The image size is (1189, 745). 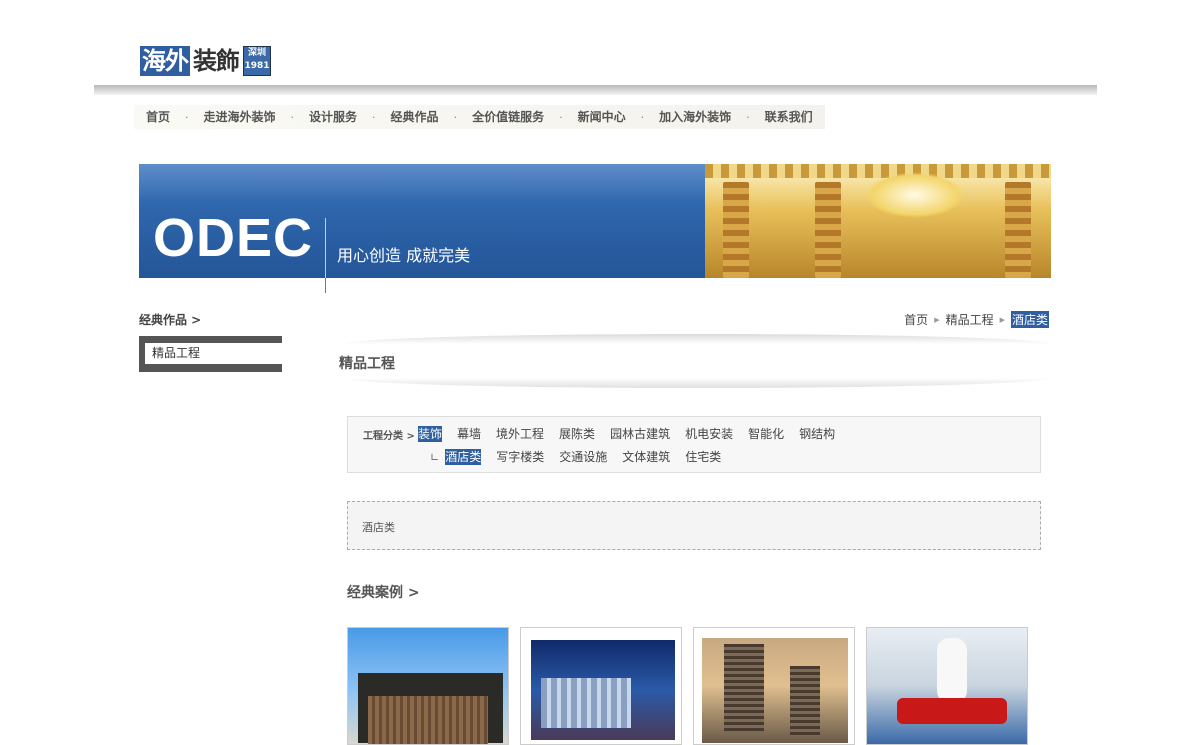 I want to click on logo-badge-line1: 深圳, so click(x=256, y=53).